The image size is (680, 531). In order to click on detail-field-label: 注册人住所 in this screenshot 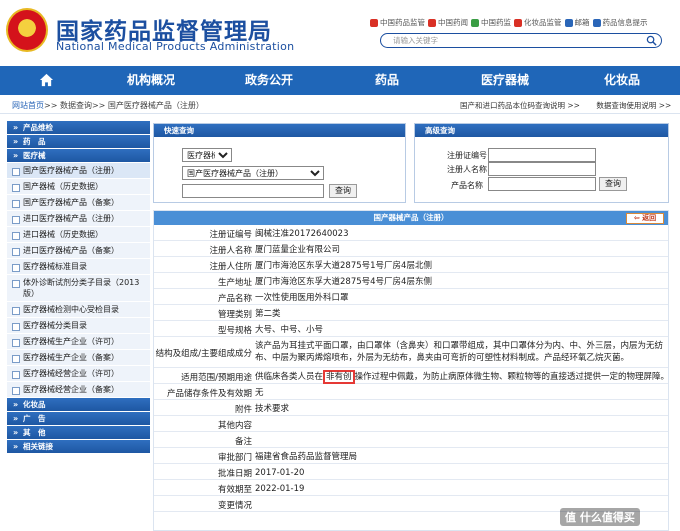, I will do `click(230, 267)`.